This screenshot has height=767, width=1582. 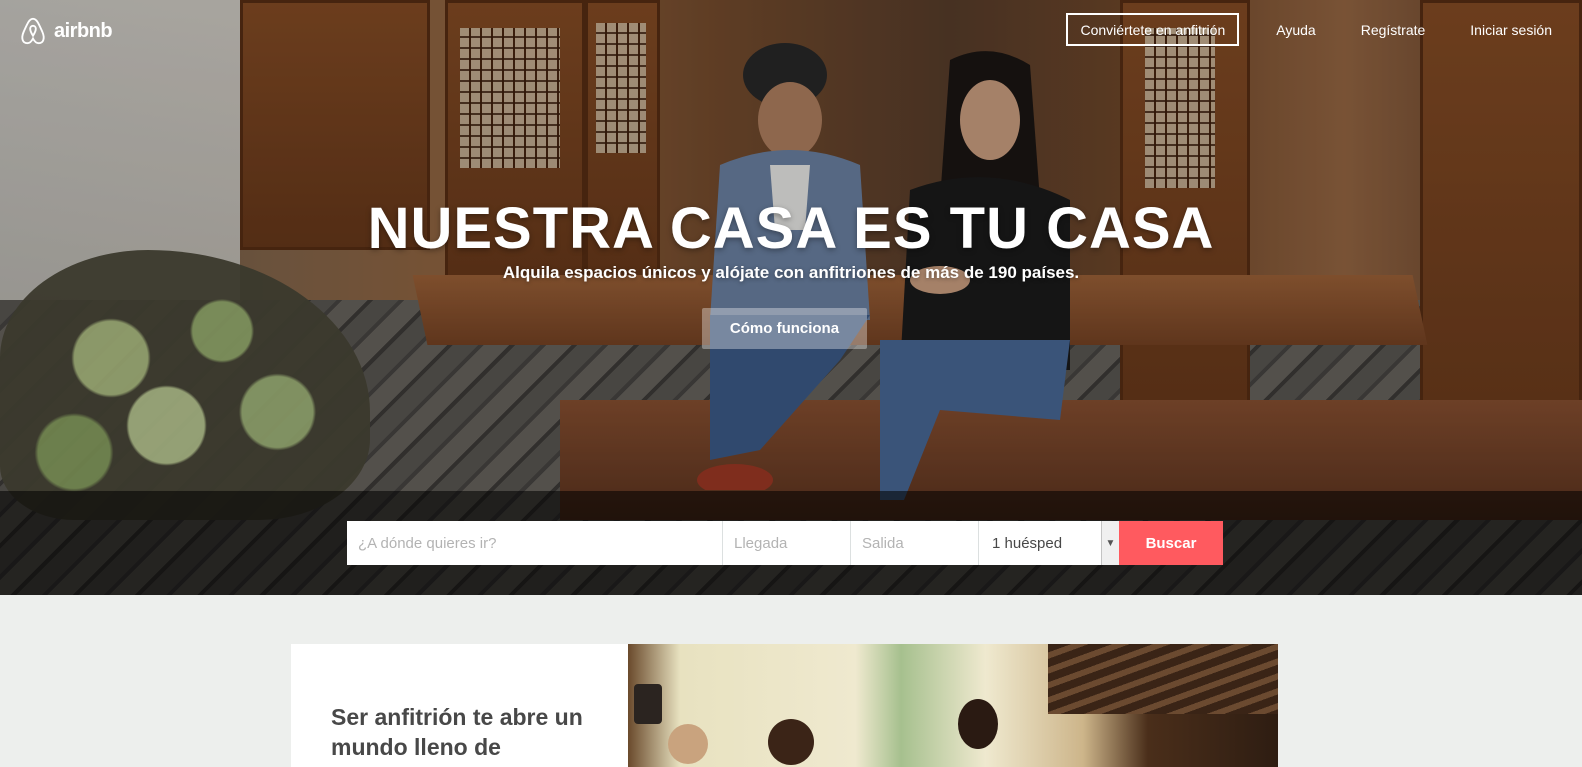 What do you see at coordinates (1171, 543) in the screenshot?
I see `search-button: Buscar` at bounding box center [1171, 543].